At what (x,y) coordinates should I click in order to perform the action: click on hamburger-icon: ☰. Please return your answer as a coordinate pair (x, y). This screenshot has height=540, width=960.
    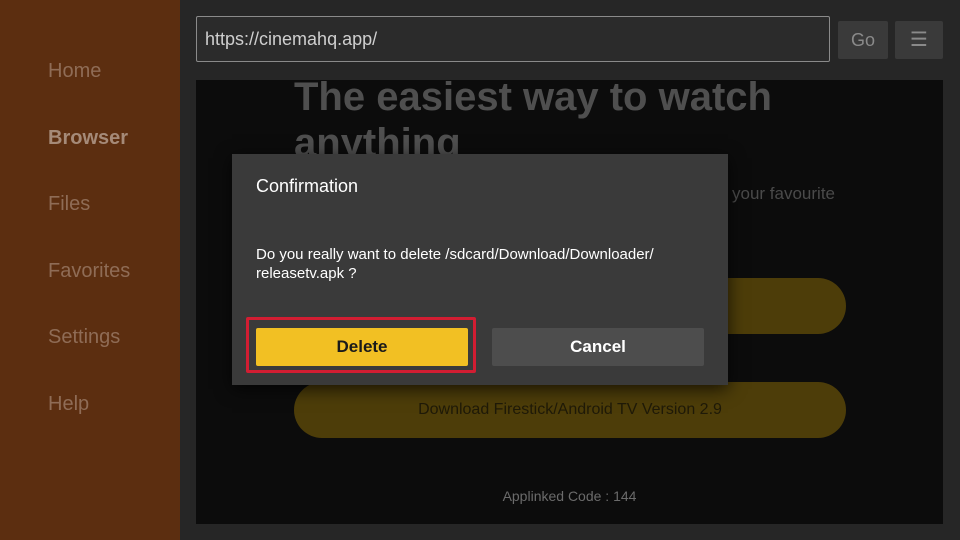
    Looking at the image, I should click on (919, 40).